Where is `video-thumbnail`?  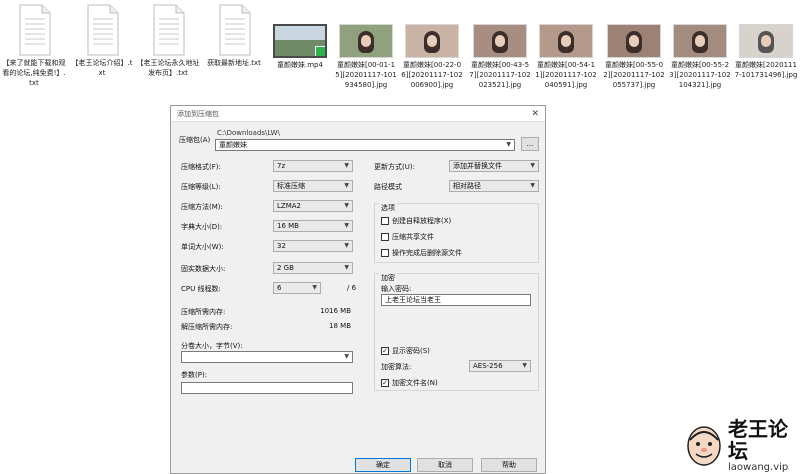
video-thumbnail is located at coordinates (300, 41).